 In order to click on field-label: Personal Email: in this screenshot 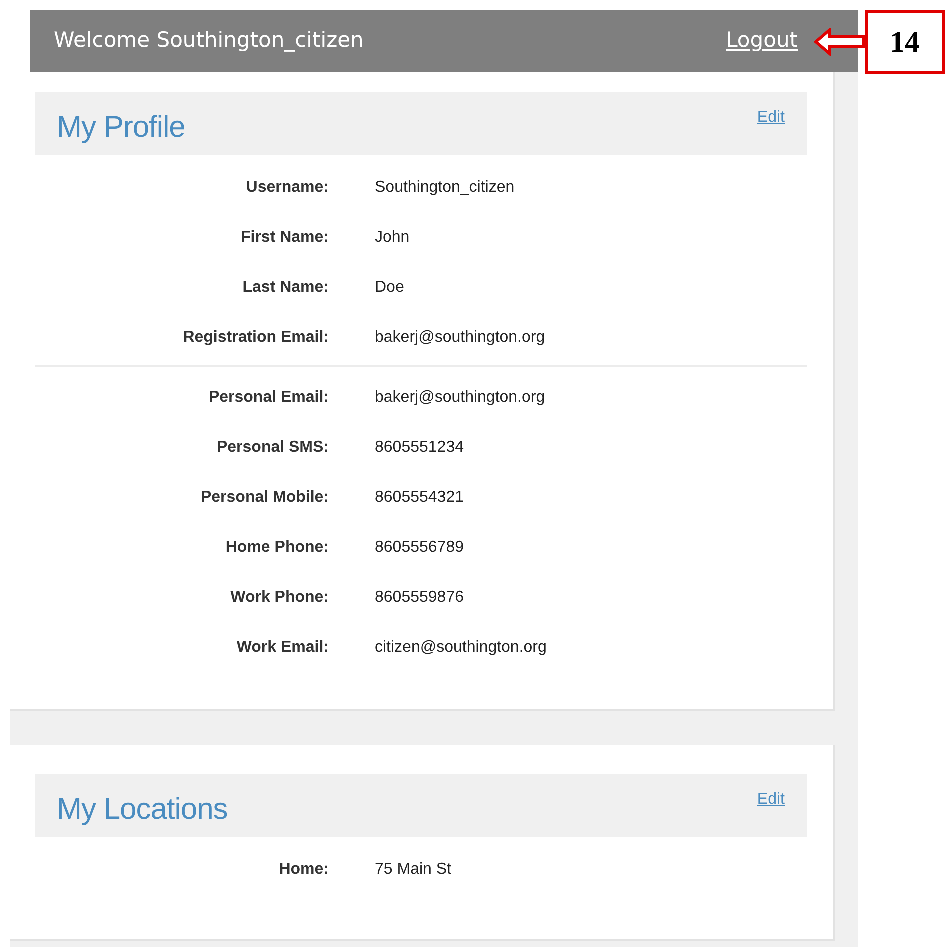, I will do `click(268, 398)`.